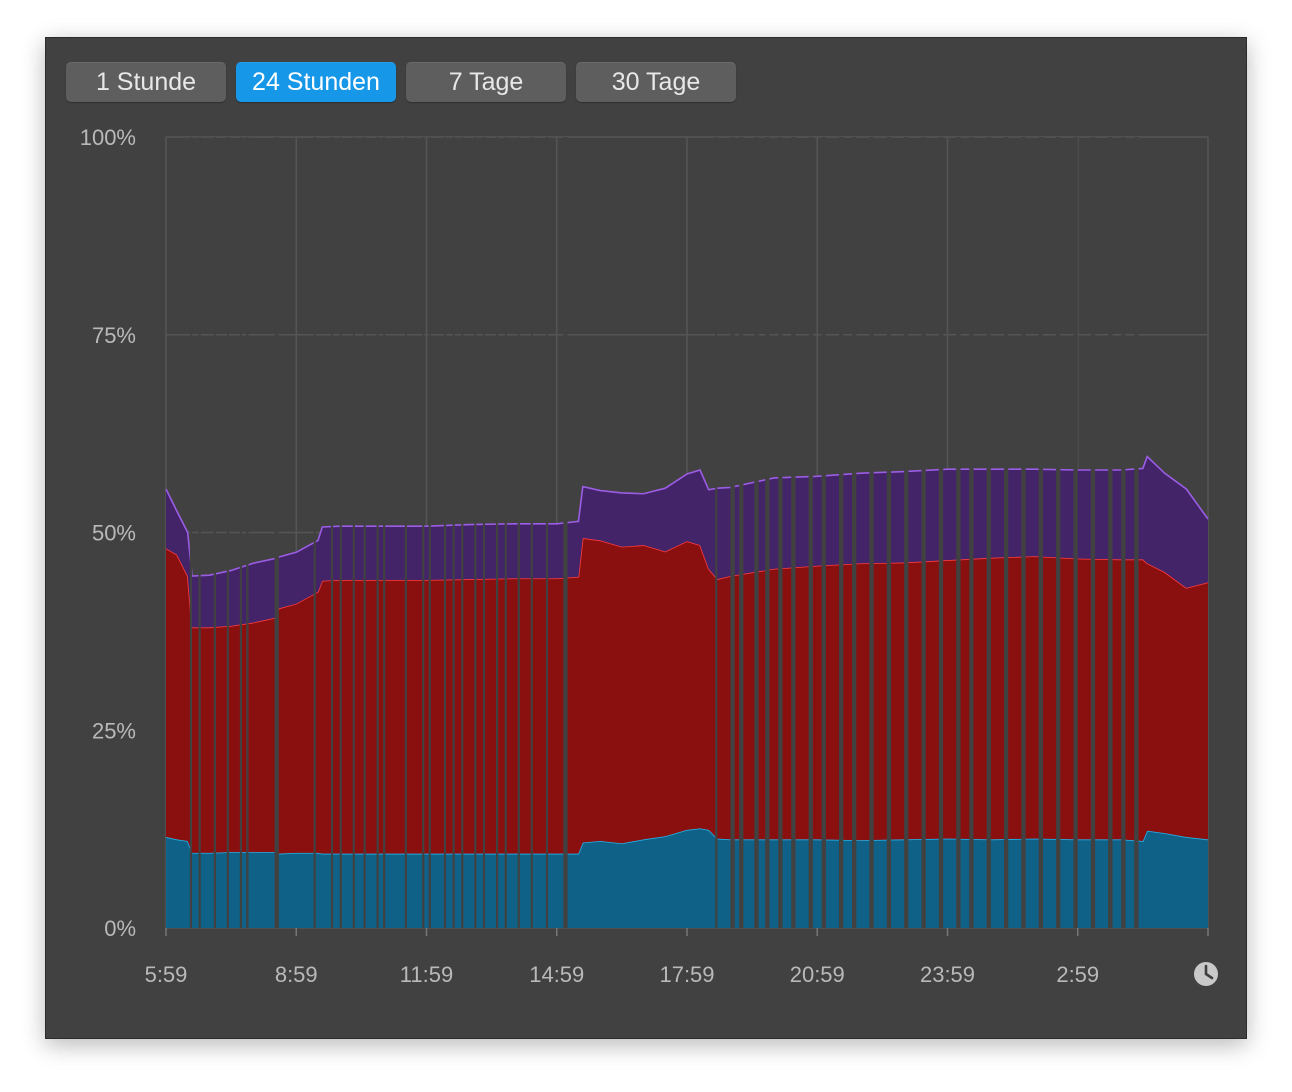 The image size is (1292, 1092). Describe the element at coordinates (166, 974) in the screenshot. I see `x-tick-label: 5:59` at that location.